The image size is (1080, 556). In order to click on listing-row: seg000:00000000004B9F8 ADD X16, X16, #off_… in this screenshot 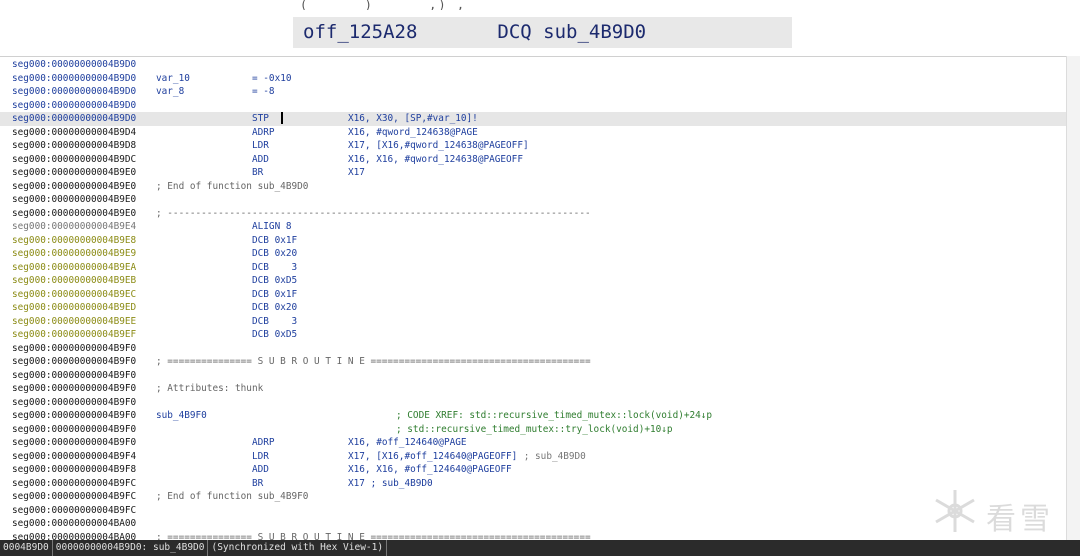, I will do `click(533, 470)`.